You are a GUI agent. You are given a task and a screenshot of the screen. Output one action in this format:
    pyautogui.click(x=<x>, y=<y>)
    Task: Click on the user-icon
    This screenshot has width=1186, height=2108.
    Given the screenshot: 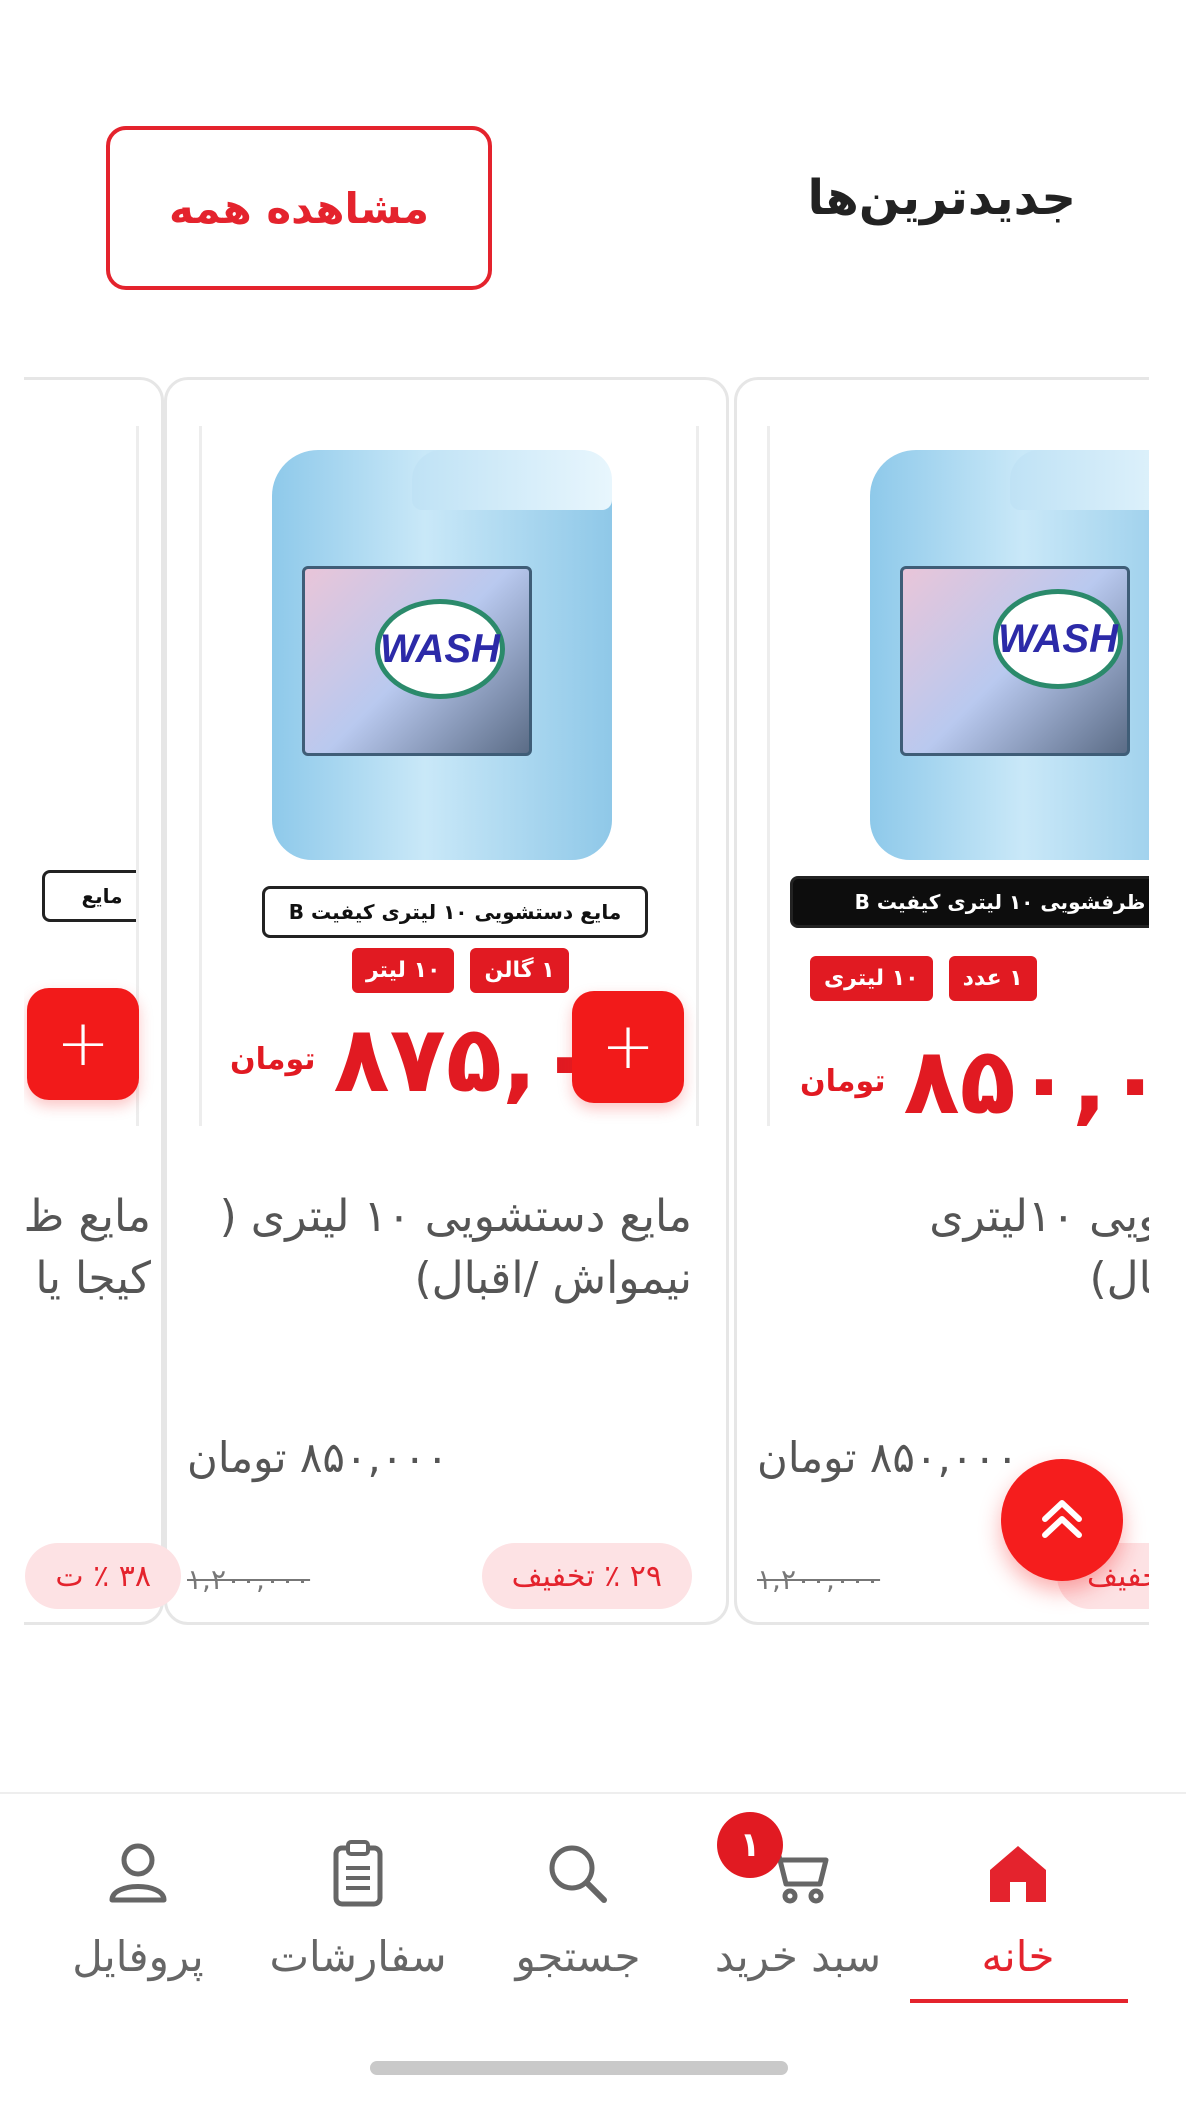 What is the action you would take?
    pyautogui.click(x=138, y=1874)
    